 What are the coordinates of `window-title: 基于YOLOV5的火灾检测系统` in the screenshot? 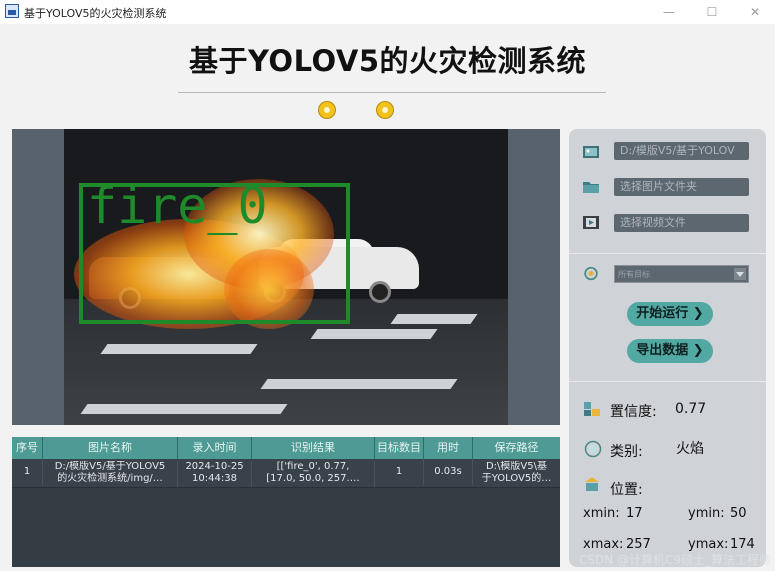 It's located at (95, 13).